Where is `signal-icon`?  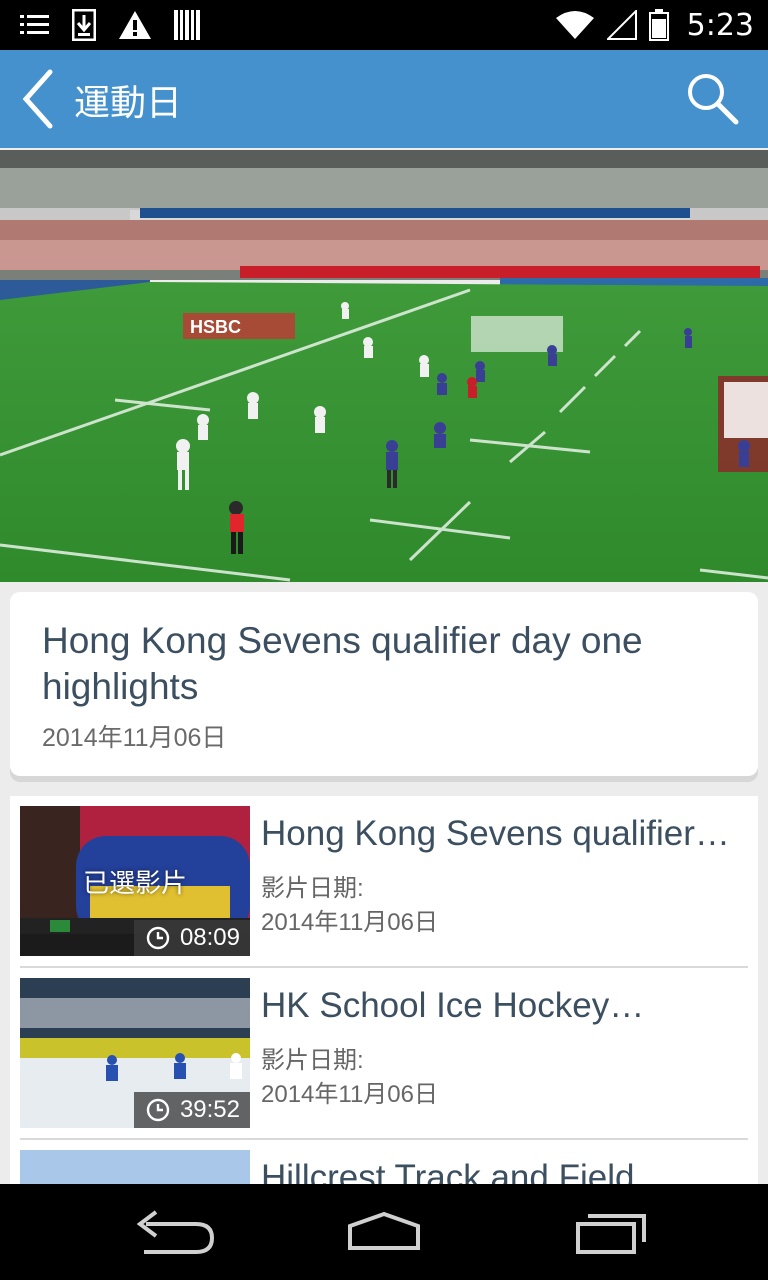 signal-icon is located at coordinates (621, 25).